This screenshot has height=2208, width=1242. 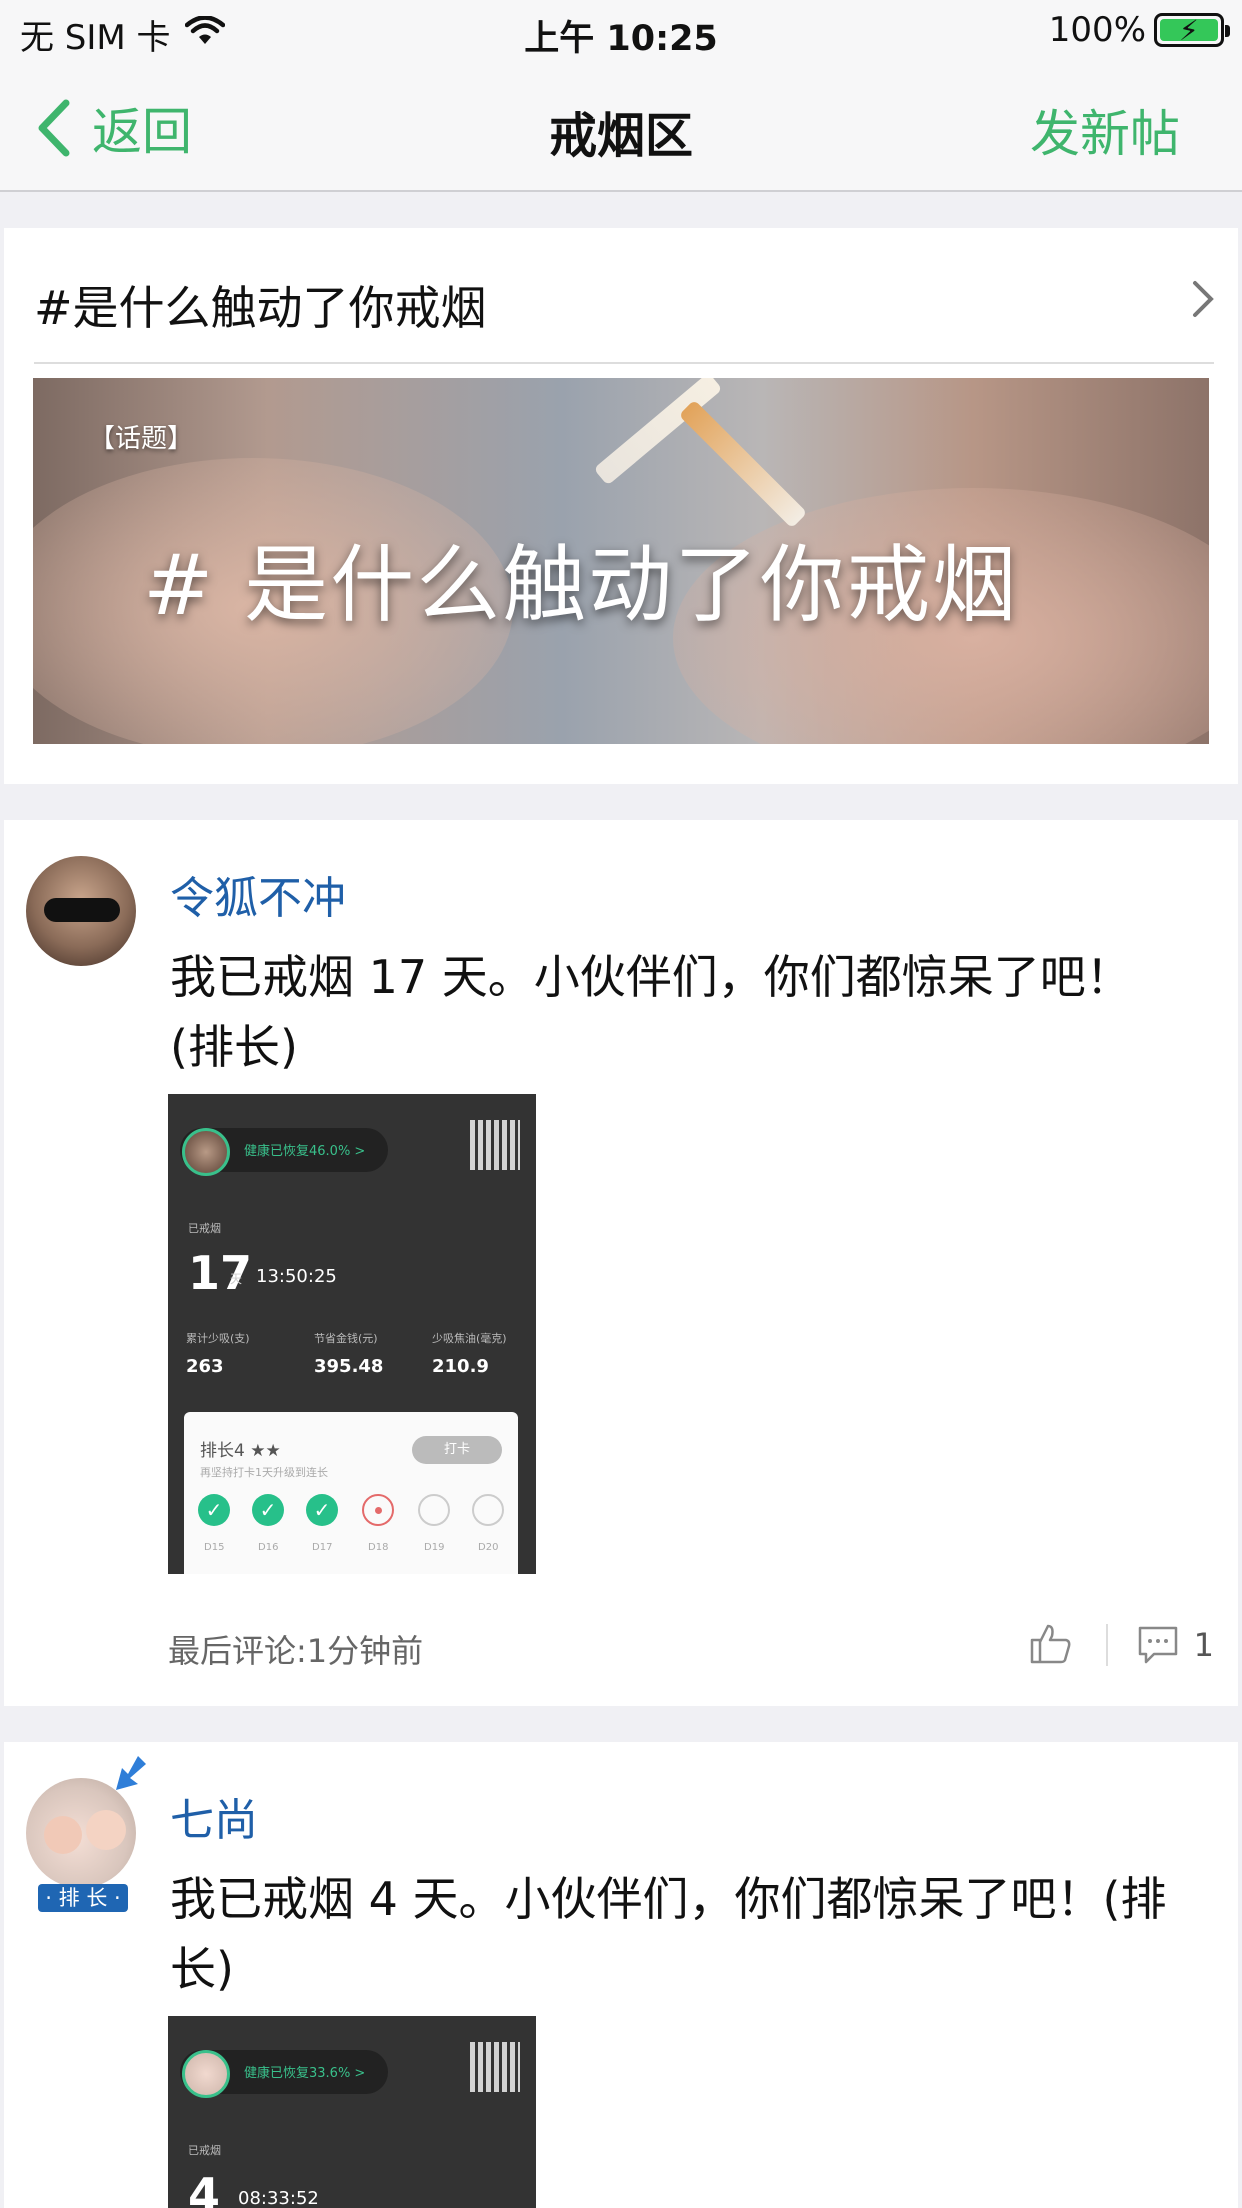 I want to click on nav-bar: 返回 戒烟区 发新帖, so click(x=621, y=128).